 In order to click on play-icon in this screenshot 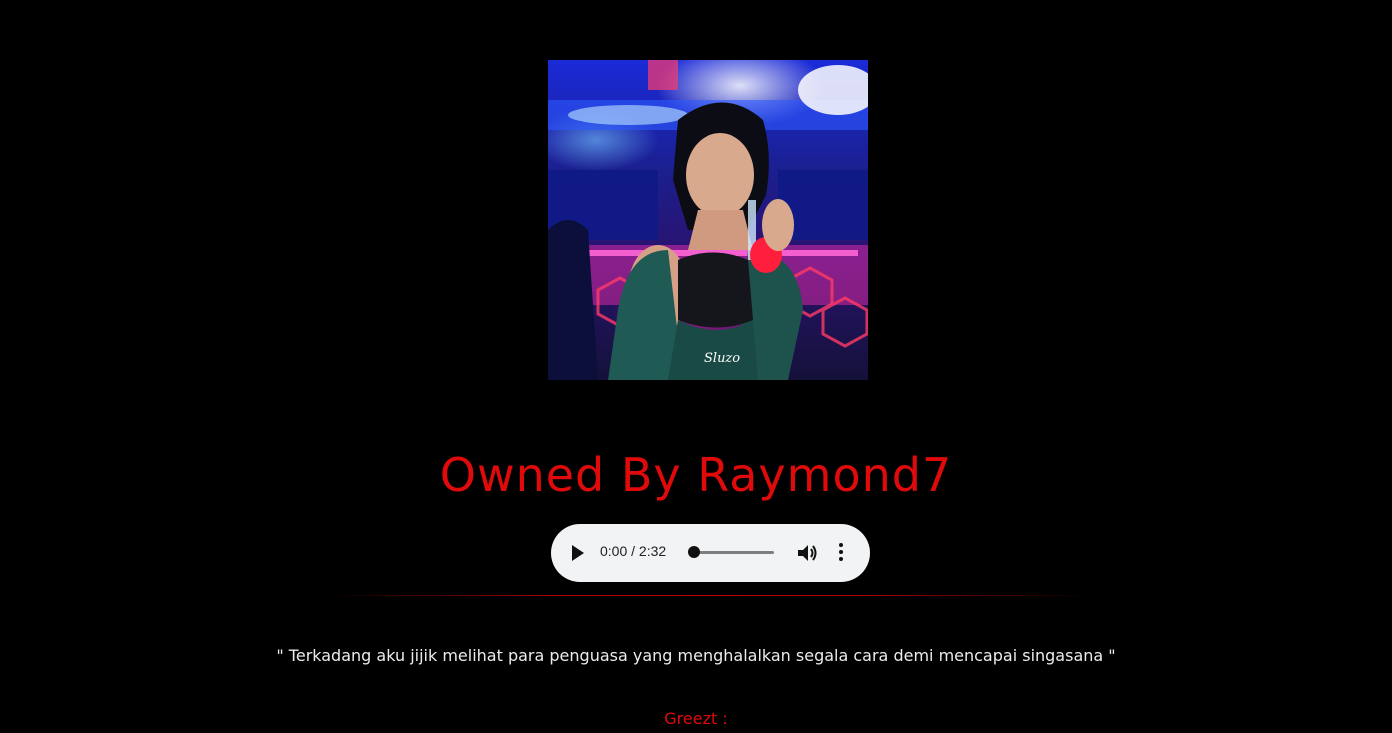, I will do `click(578, 553)`.